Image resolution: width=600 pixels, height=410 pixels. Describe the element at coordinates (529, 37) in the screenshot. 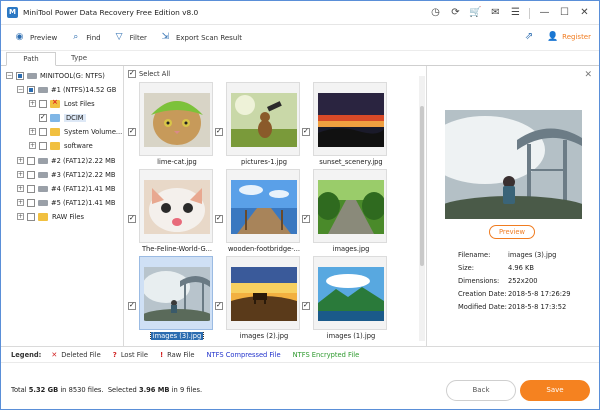

I see `share-icon: ⇗` at that location.